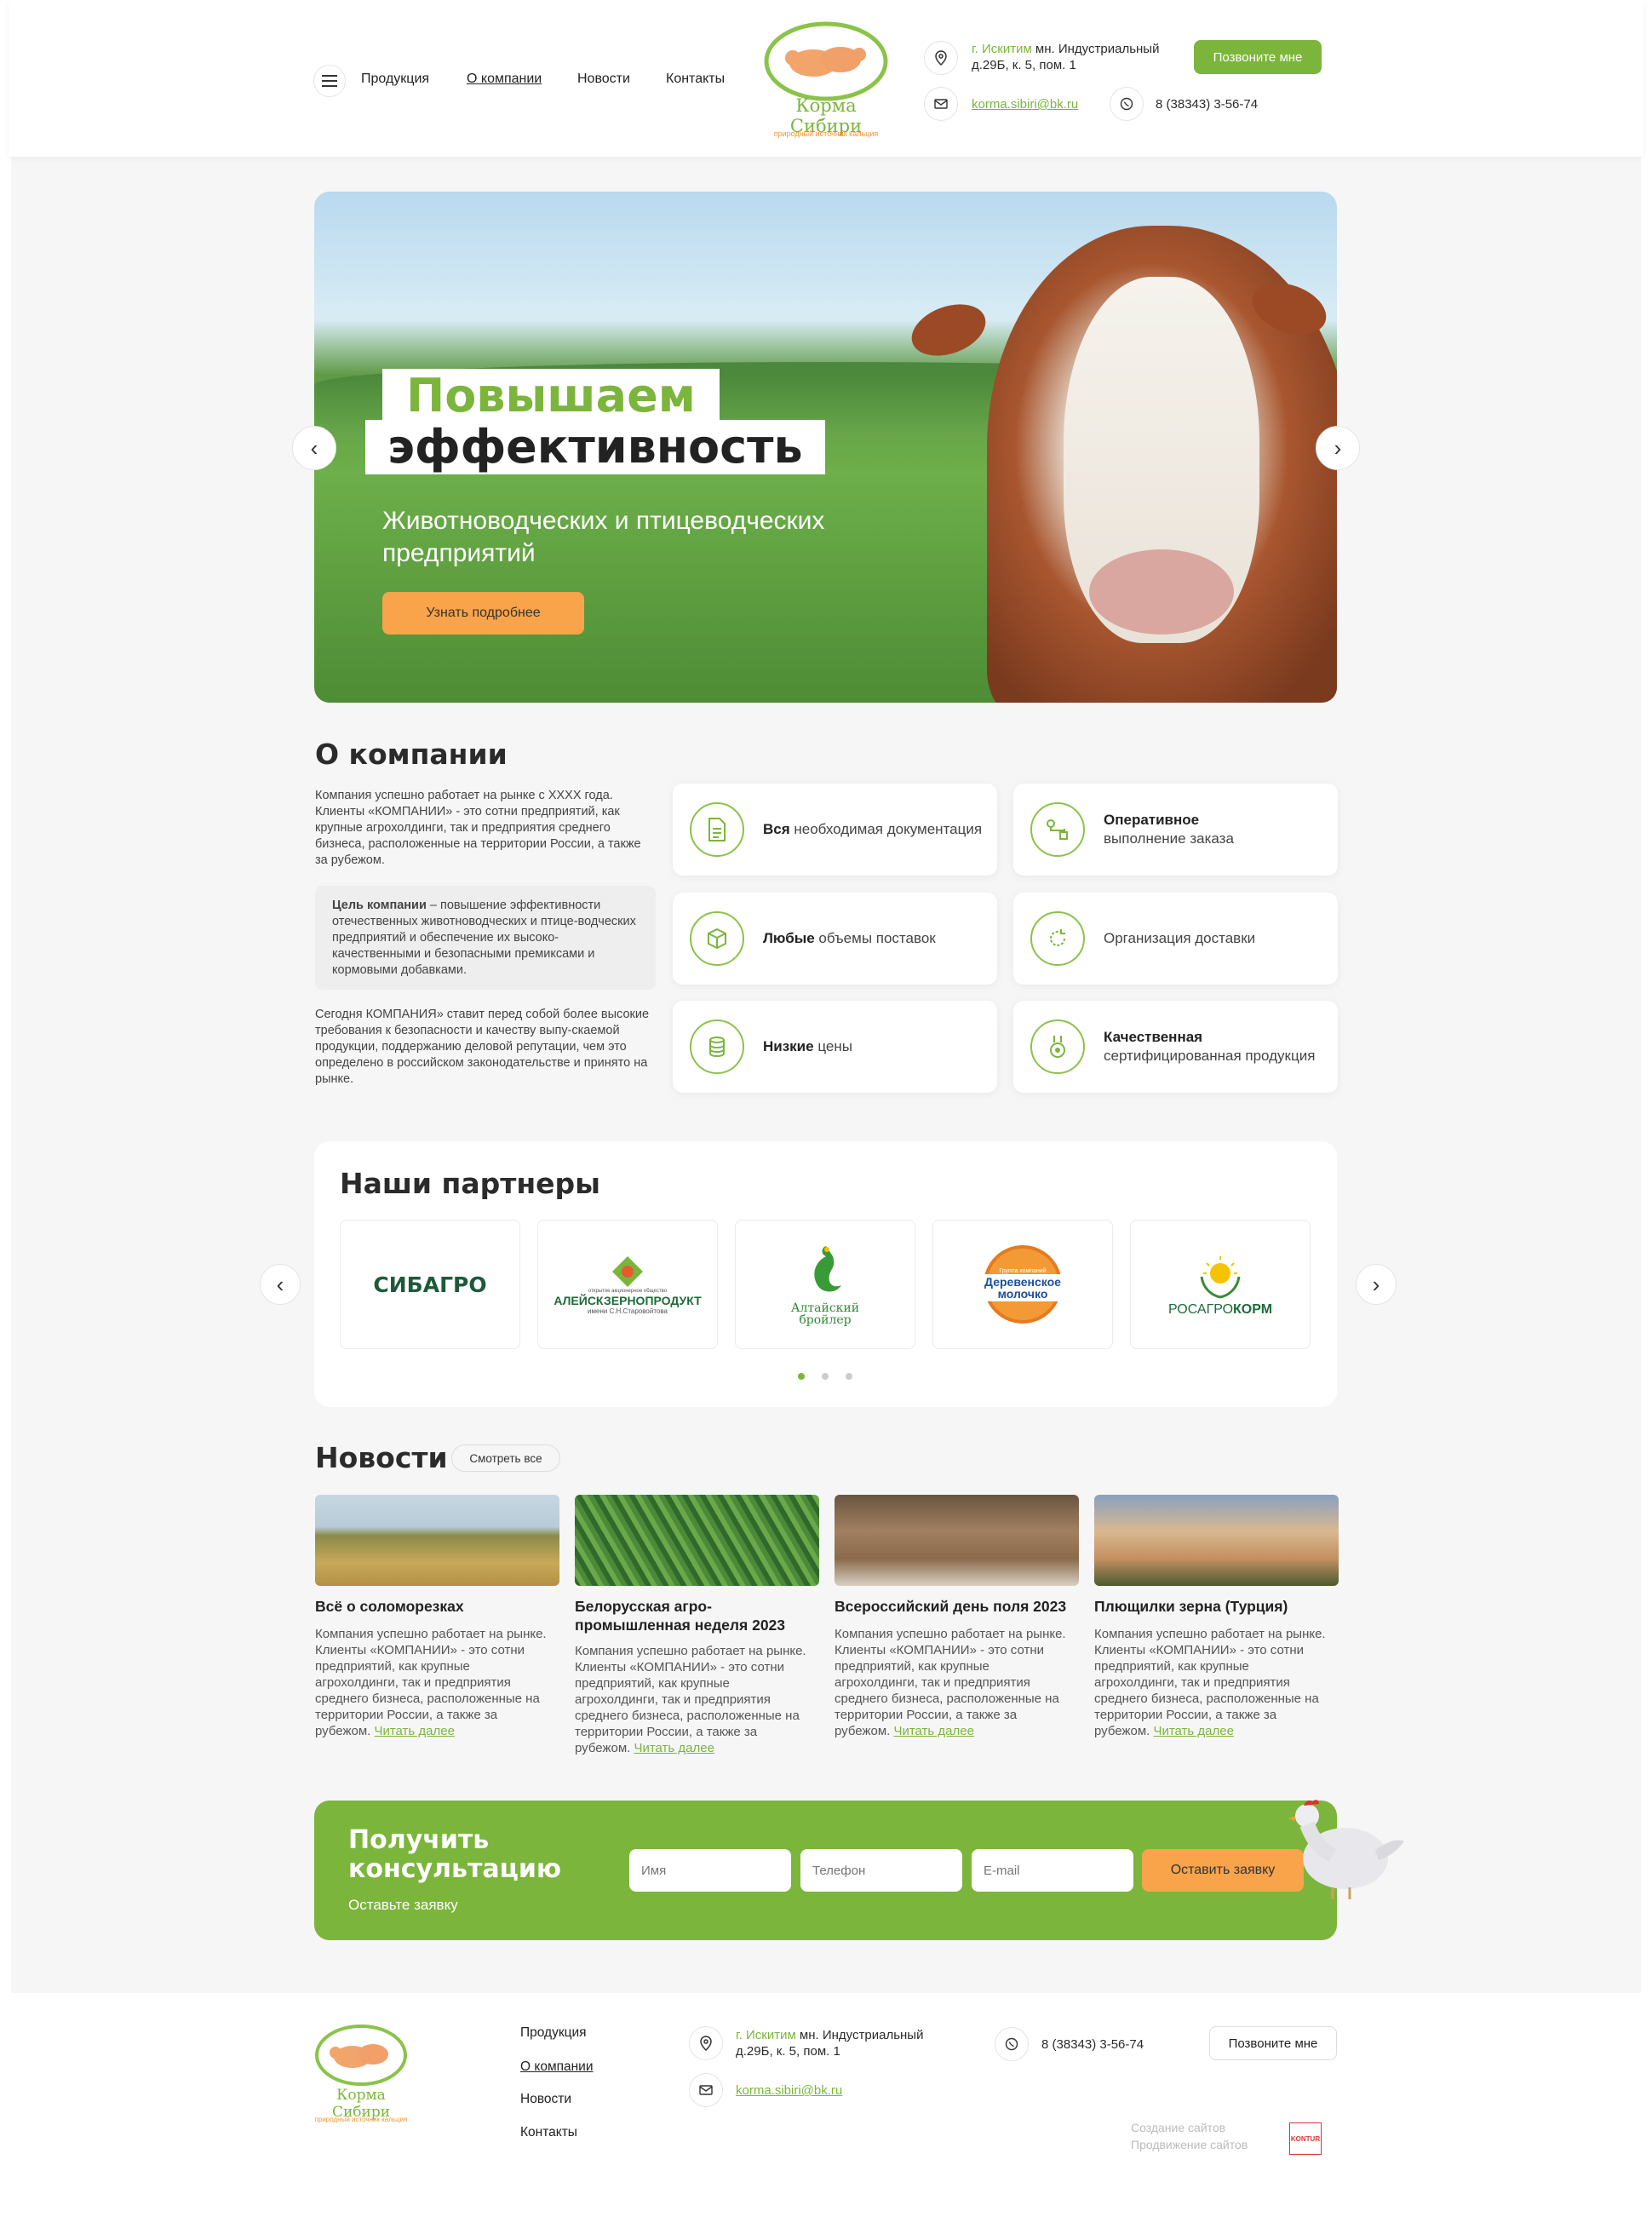  I want to click on consult-subtitle: Оставьте заявку, so click(403, 1905).